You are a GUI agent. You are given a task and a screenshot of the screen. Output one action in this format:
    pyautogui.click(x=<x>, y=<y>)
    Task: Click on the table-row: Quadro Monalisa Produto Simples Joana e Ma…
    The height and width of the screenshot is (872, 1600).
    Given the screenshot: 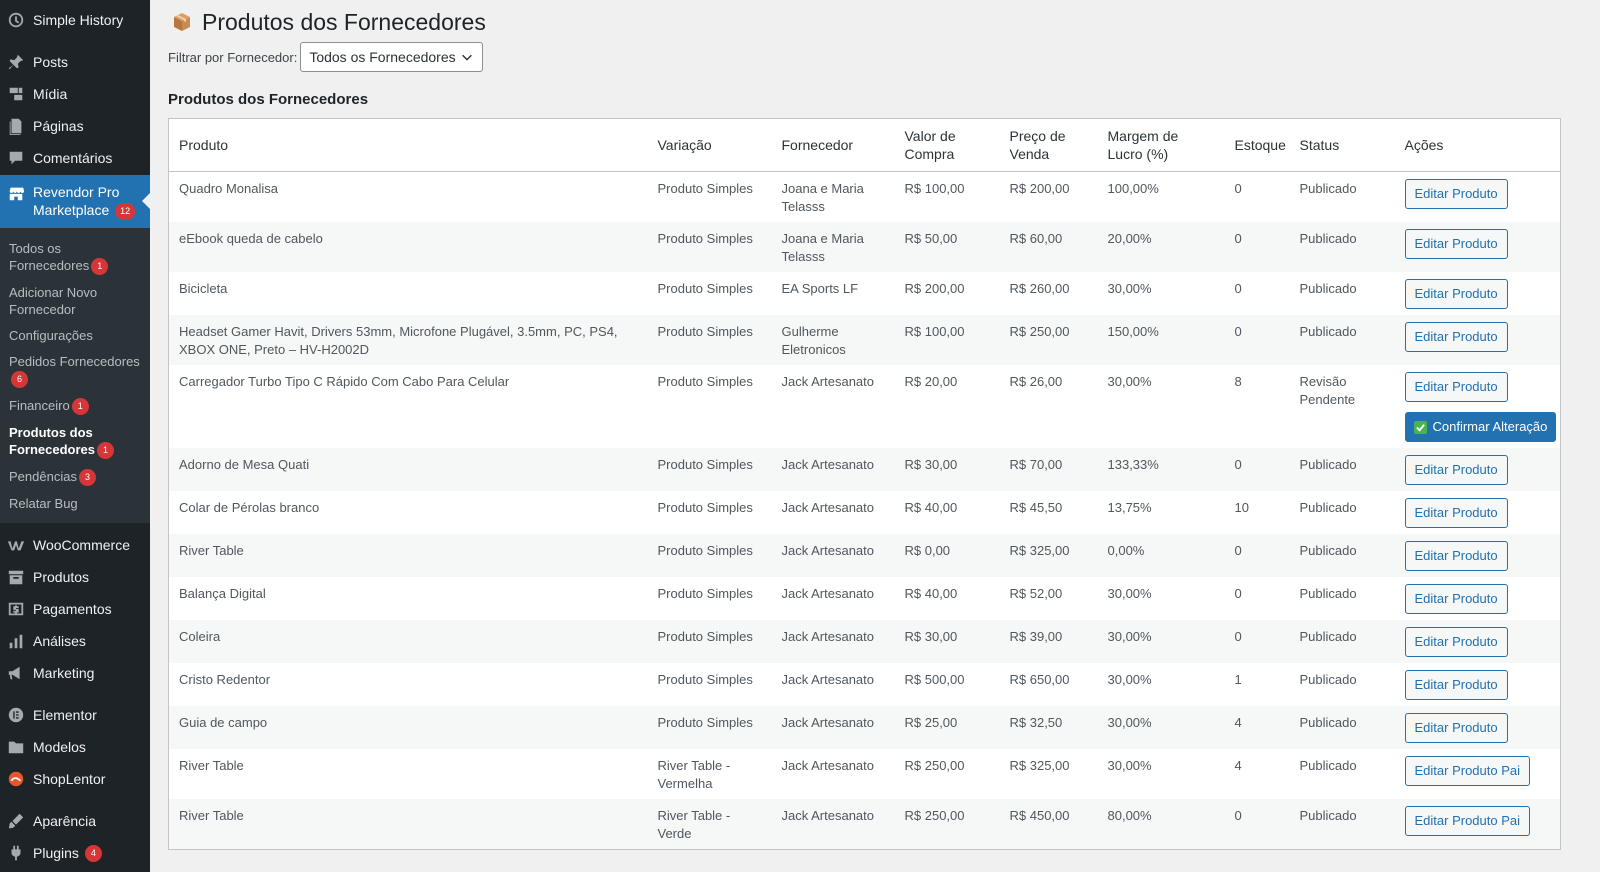 What is the action you would take?
    pyautogui.click(x=865, y=197)
    